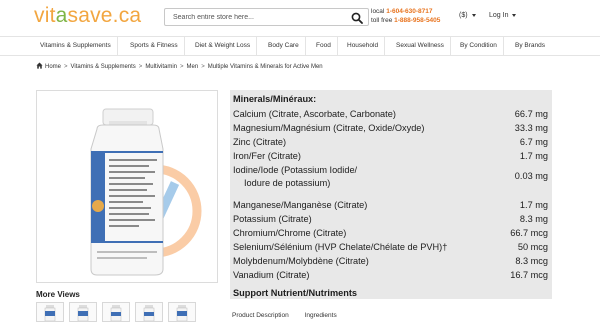 The width and height of the screenshot is (600, 326). I want to click on tollfree-phone-row: toll free 1-888-958-5405, so click(405, 20).